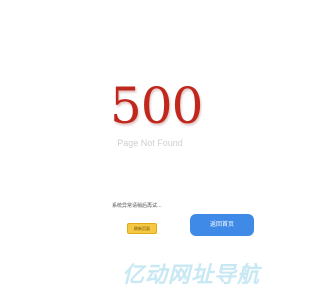  Describe the element at coordinates (156, 106) in the screenshot. I see `error-code: 500` at that location.